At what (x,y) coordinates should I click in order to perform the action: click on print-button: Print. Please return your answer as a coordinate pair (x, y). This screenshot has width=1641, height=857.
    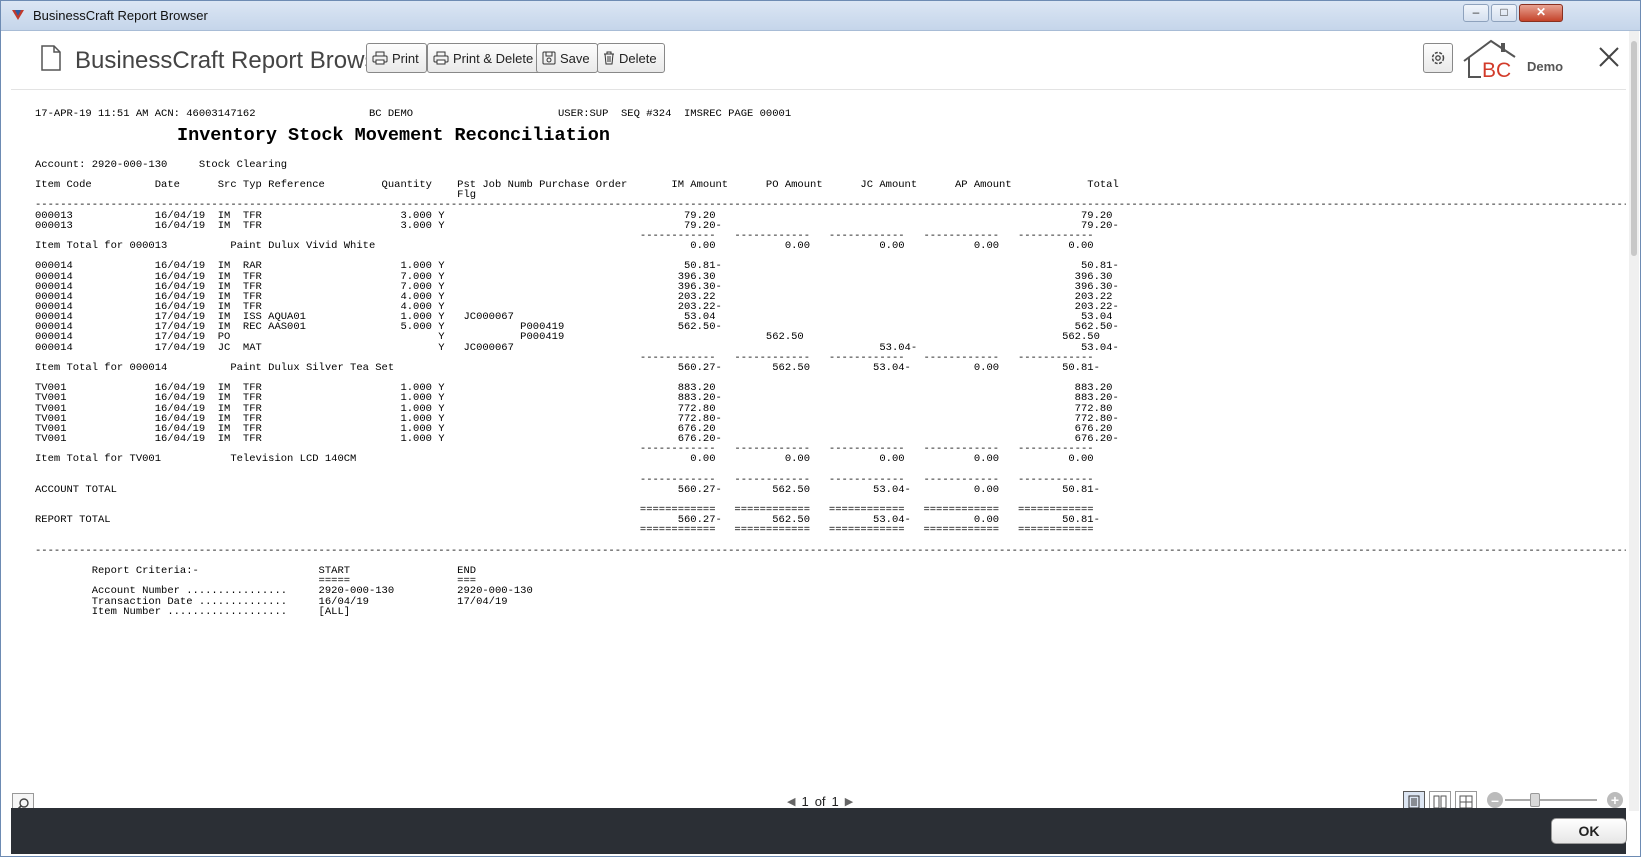
    Looking at the image, I should click on (396, 58).